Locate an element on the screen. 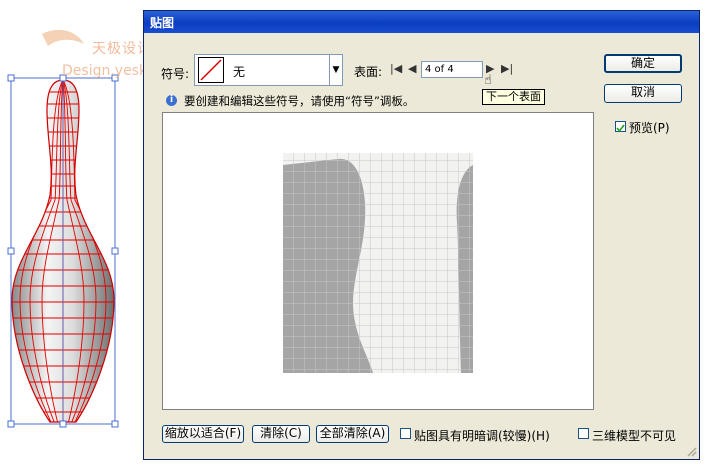  invisible-geometry-checkbox is located at coordinates (583, 433).